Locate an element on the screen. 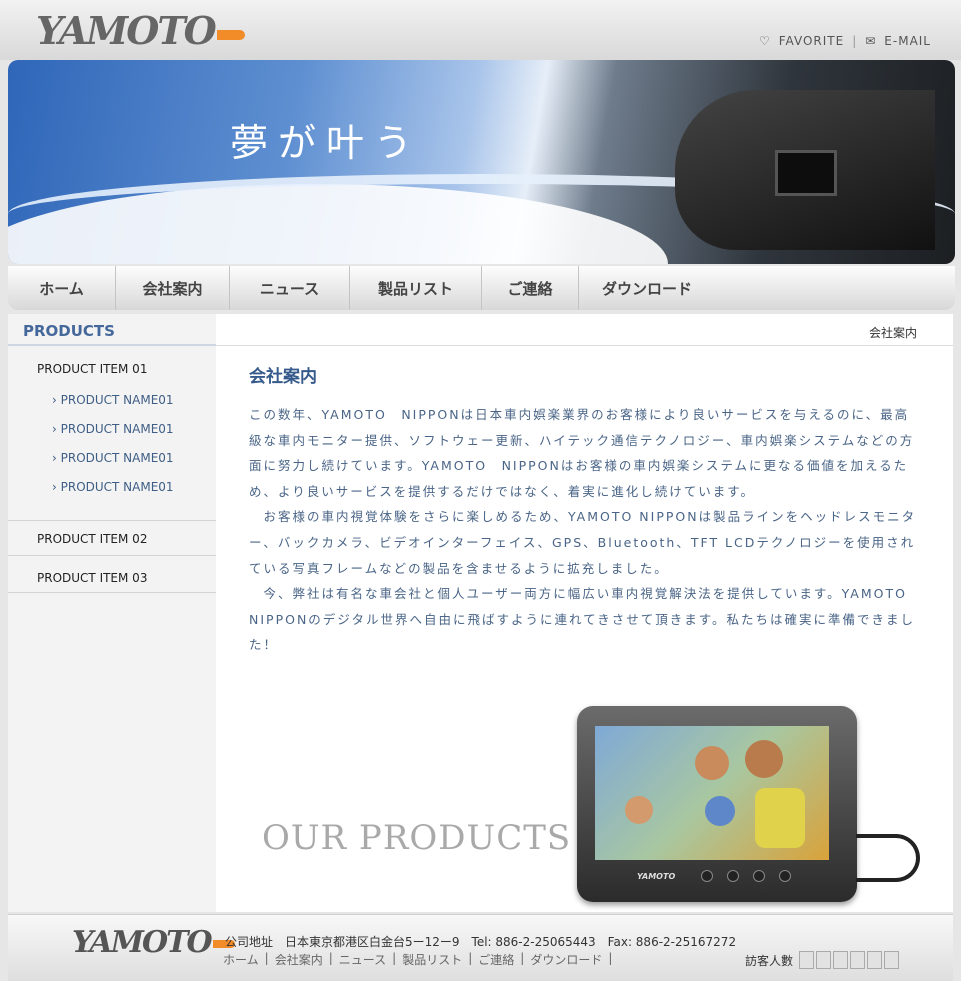 The width and height of the screenshot is (961, 981). footer-link-news: ニュース is located at coordinates (362, 959).